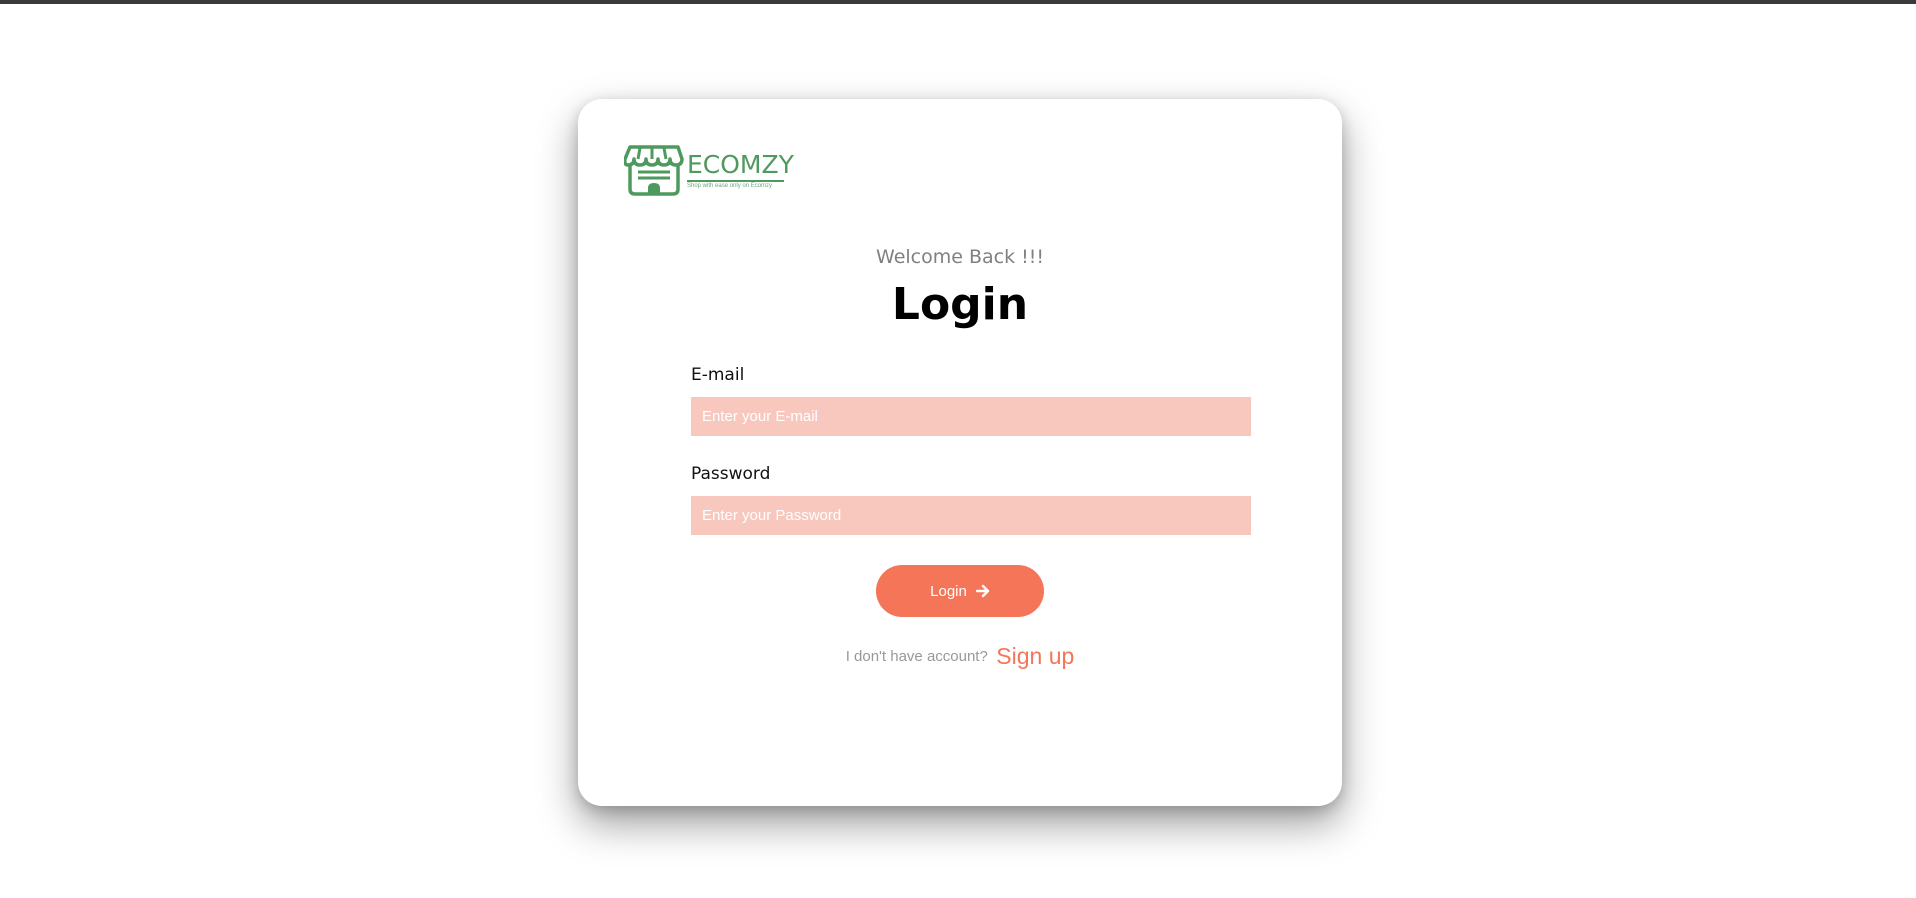 This screenshot has height=898, width=1916. I want to click on page-title: Login, so click(960, 304).